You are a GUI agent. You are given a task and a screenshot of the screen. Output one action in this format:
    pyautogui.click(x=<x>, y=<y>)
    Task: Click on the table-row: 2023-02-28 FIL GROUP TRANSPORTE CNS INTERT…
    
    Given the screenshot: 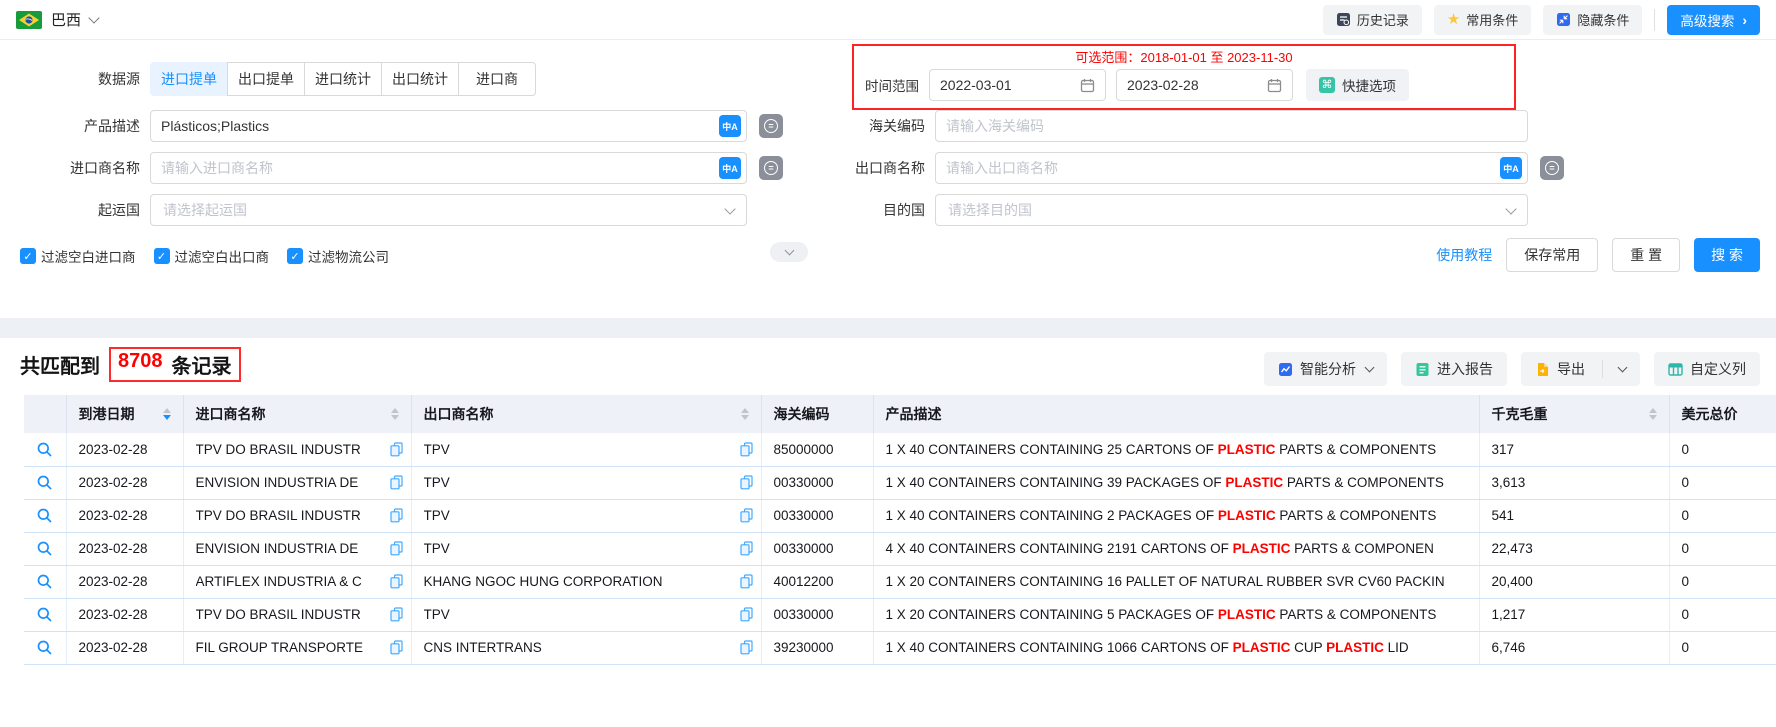 What is the action you would take?
    pyautogui.click(x=900, y=648)
    